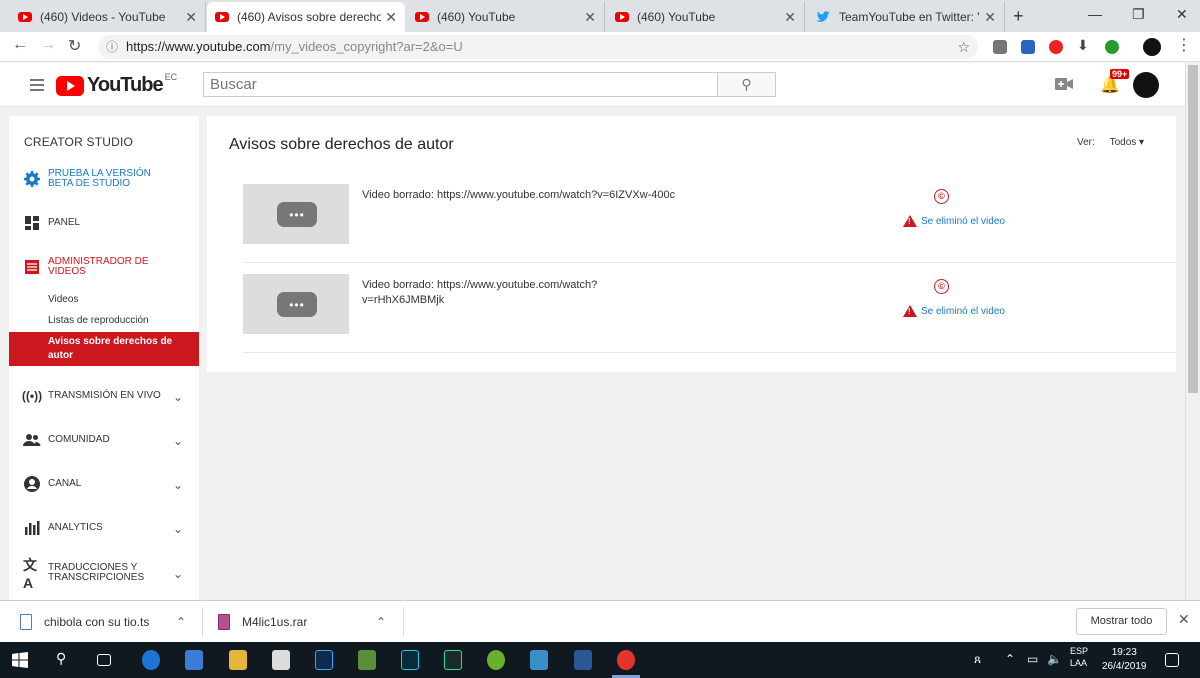 Image resolution: width=1200 pixels, height=678 pixels. What do you see at coordinates (1095, 14) in the screenshot?
I see `minimize-icon: —` at bounding box center [1095, 14].